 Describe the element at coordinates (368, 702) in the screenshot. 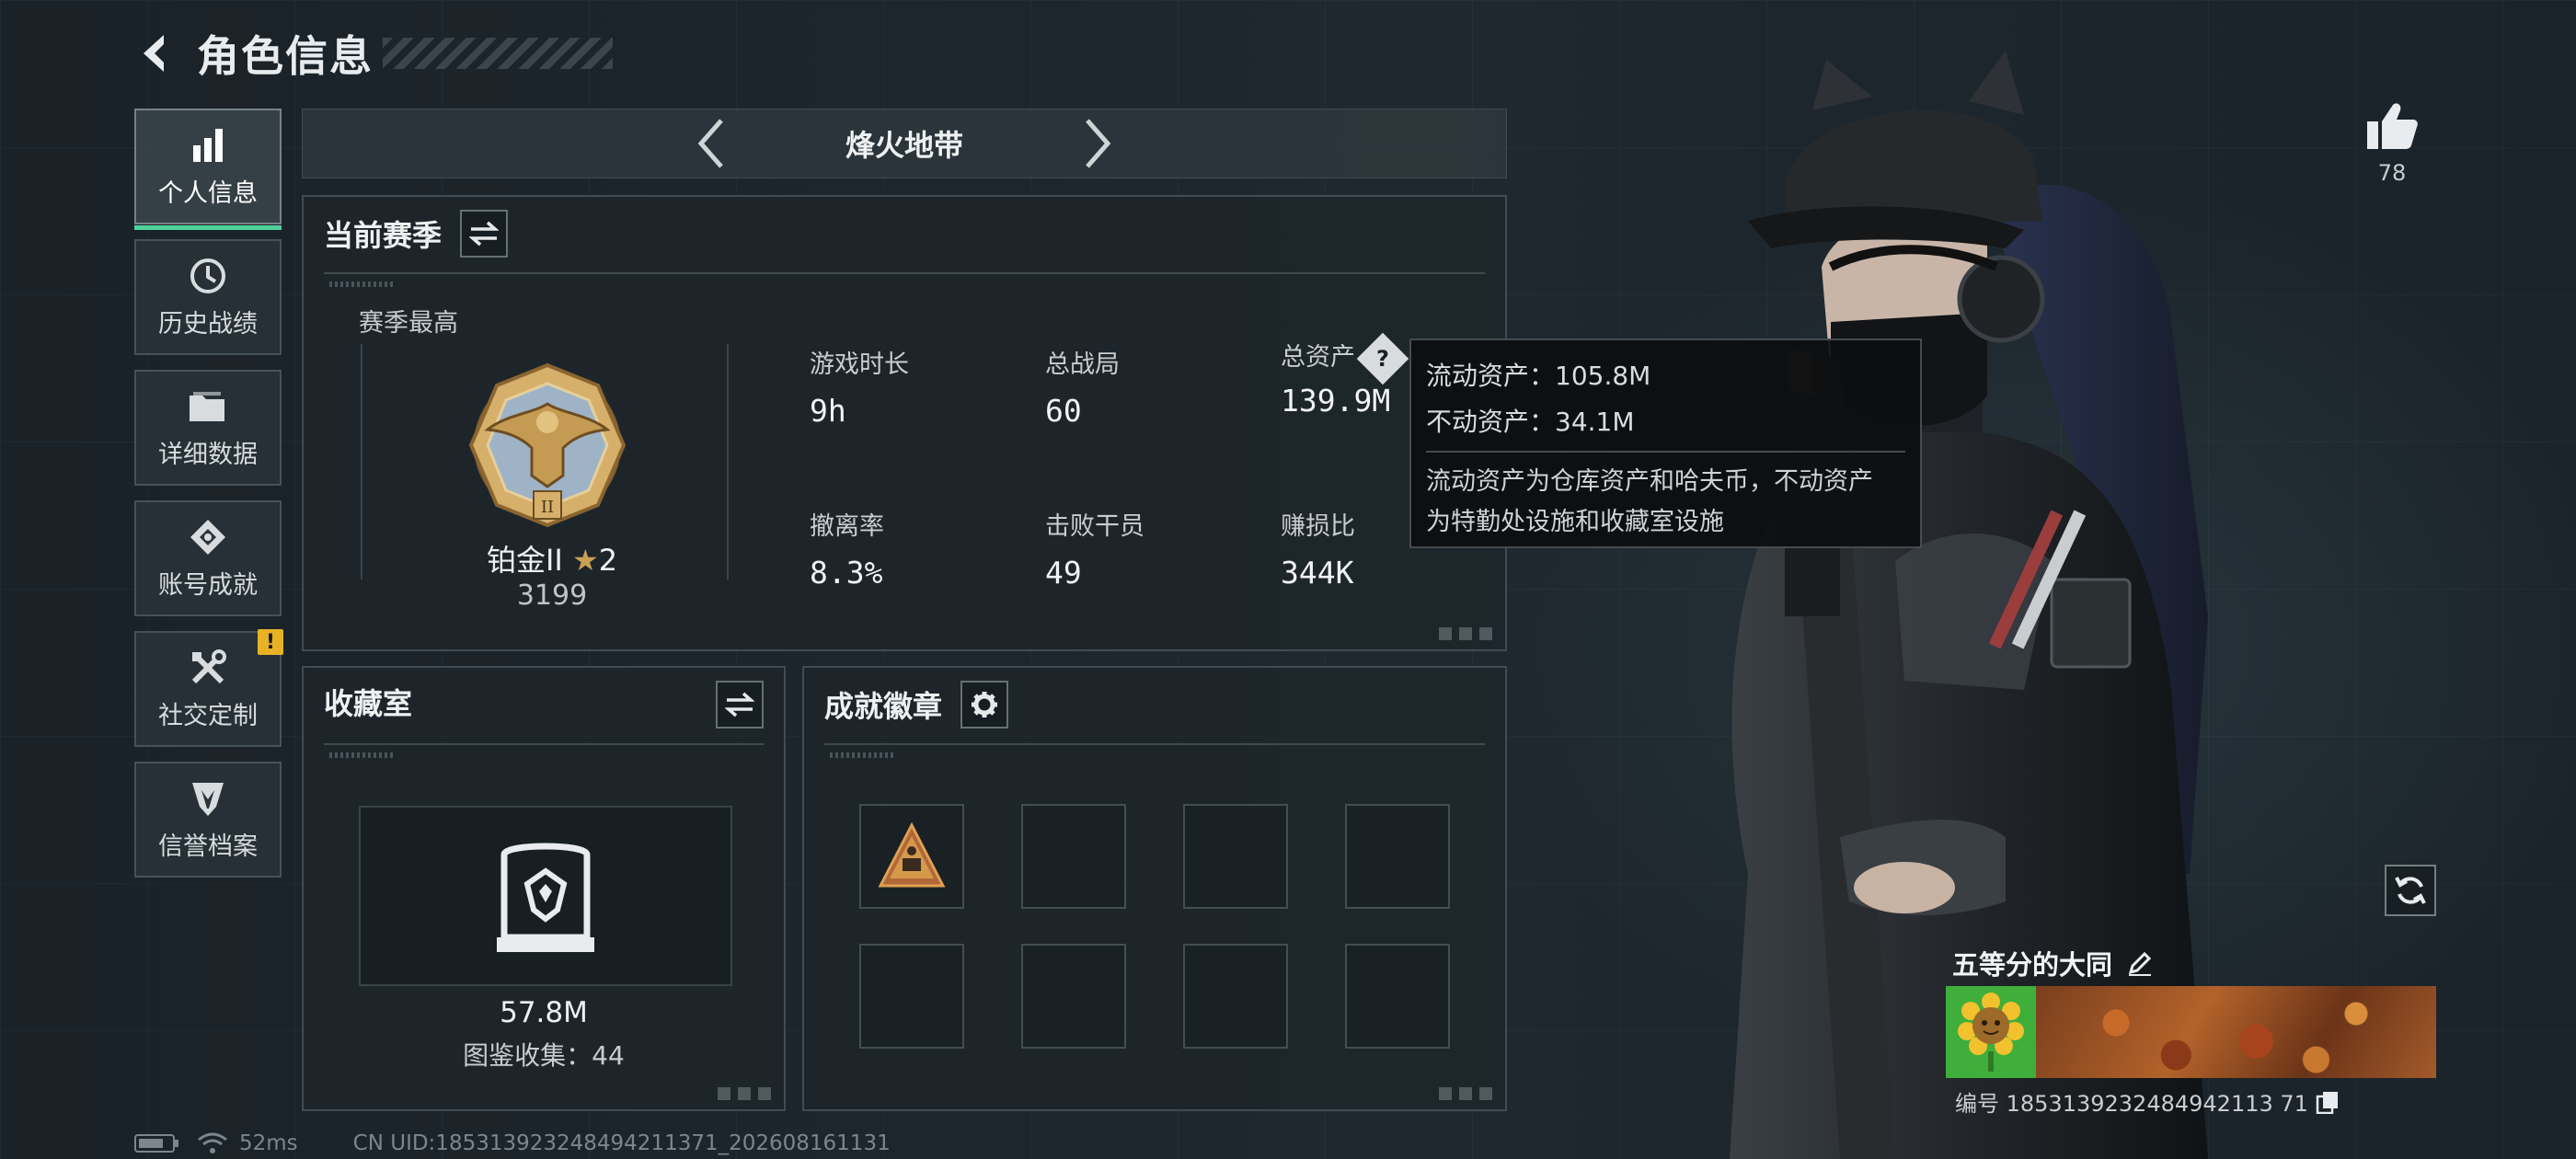

I see `collection-header: 收藏室` at that location.